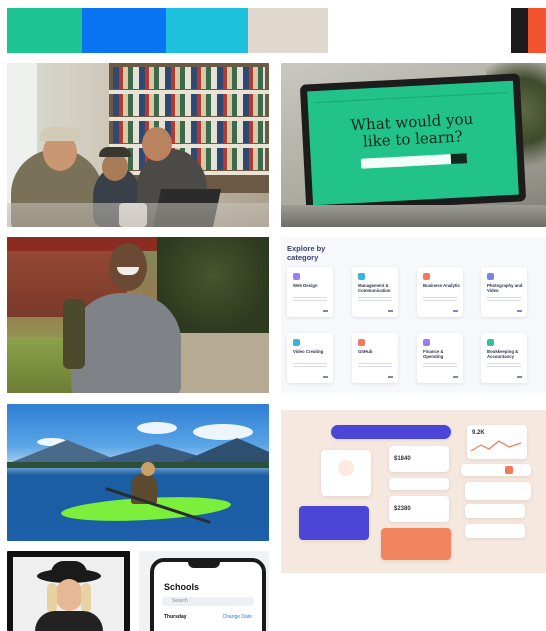 Image resolution: width=546 pixels, height=631 pixels. I want to click on photo-group-studying, so click(138, 145).